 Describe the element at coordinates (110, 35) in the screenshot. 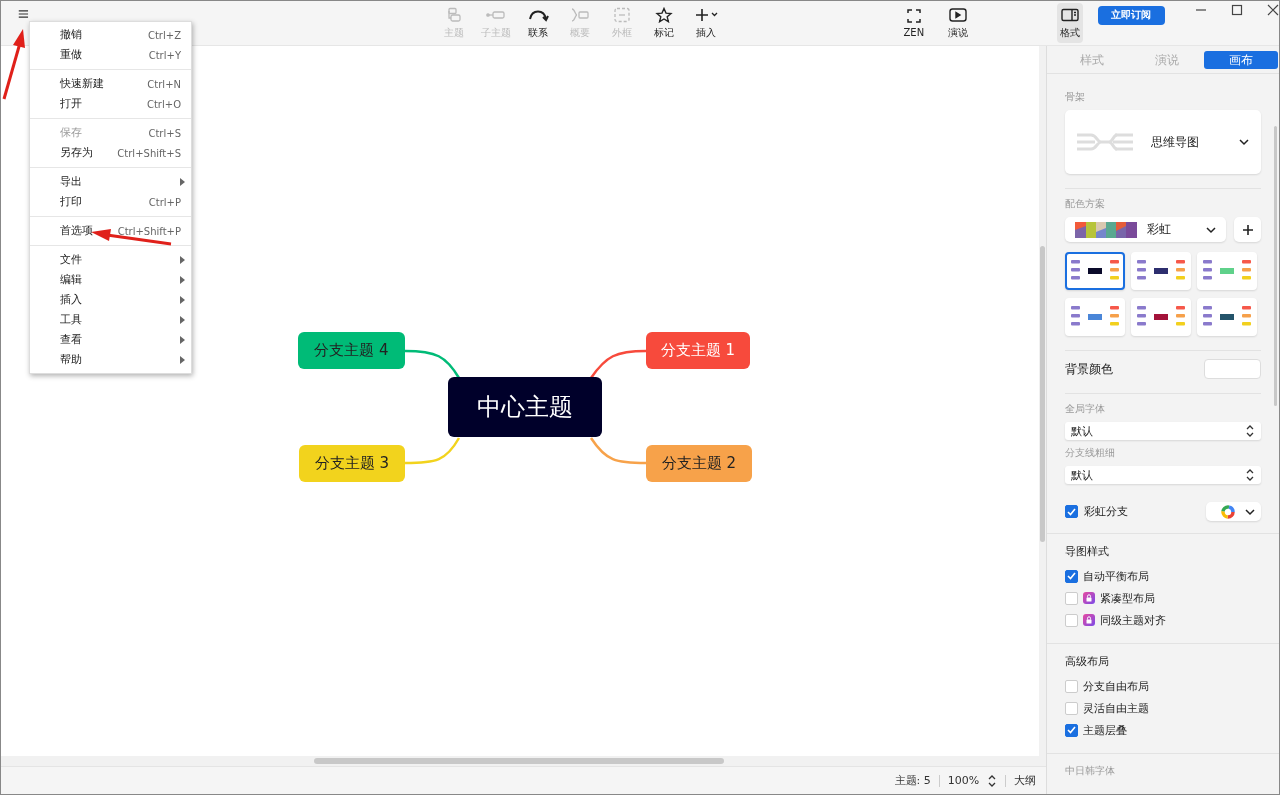

I see `menu-item: 撤销 Ctrl+Z` at that location.